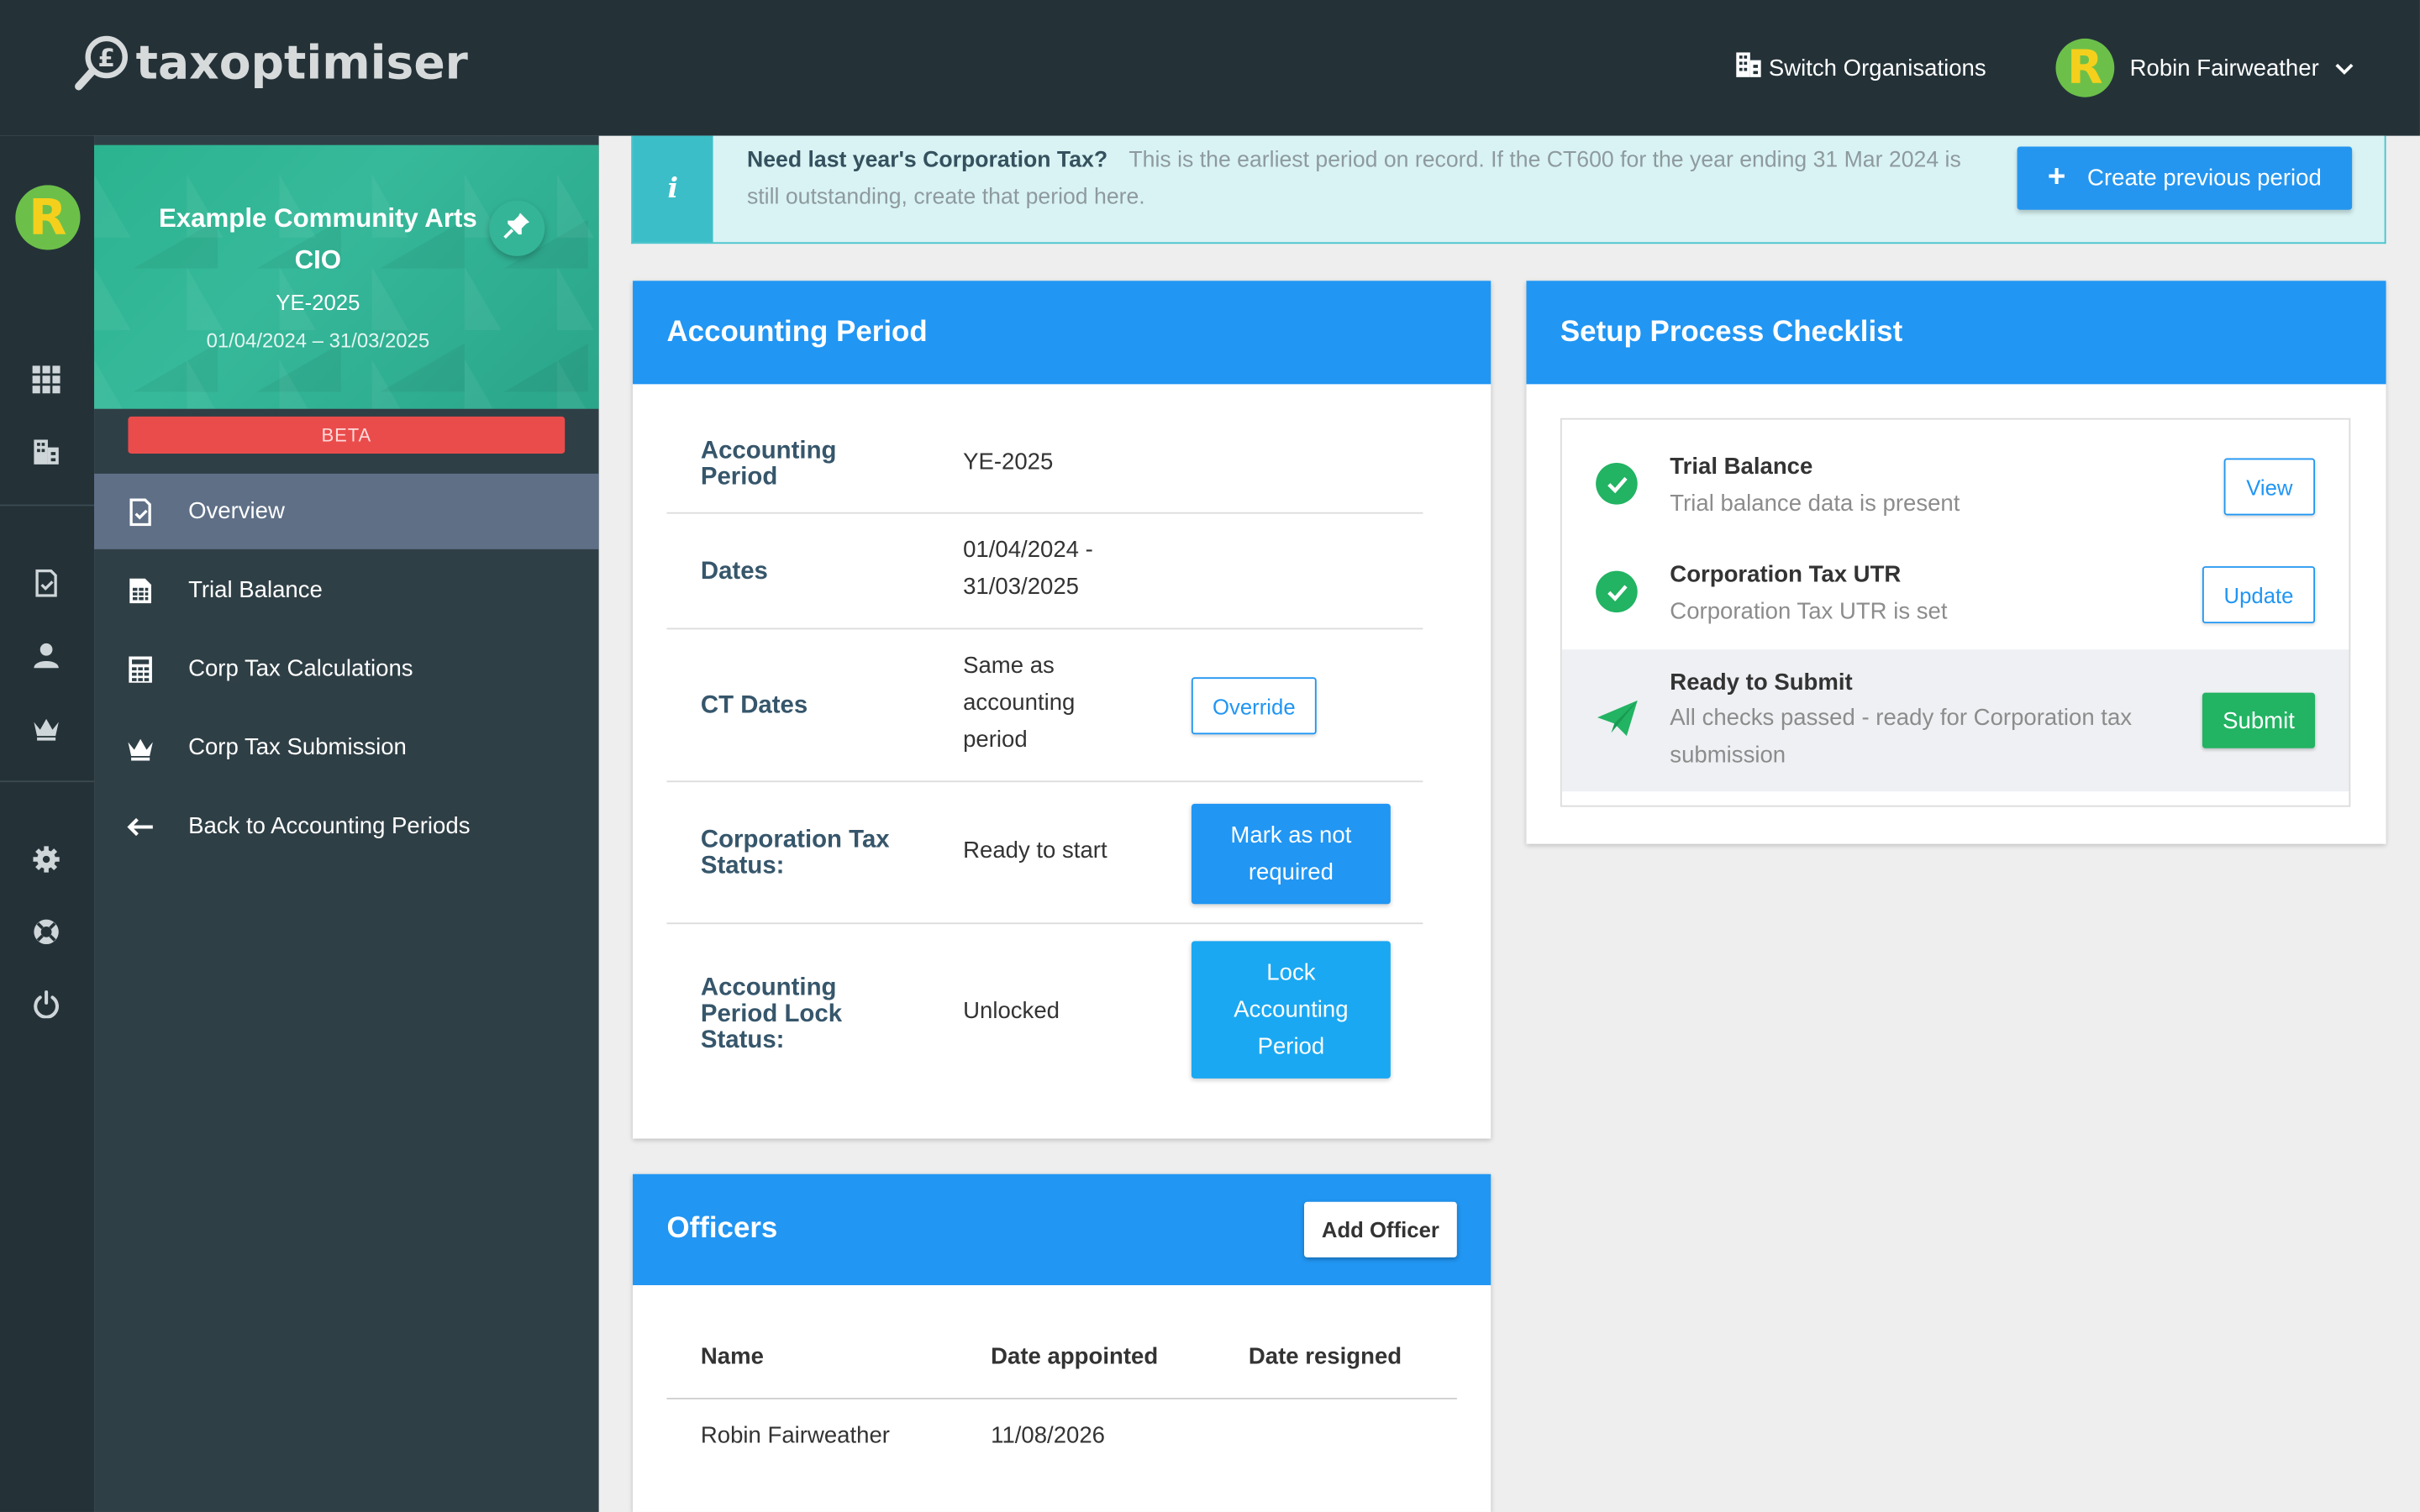  I want to click on sidebar-item-trial-balance: Trial Balance, so click(346, 590).